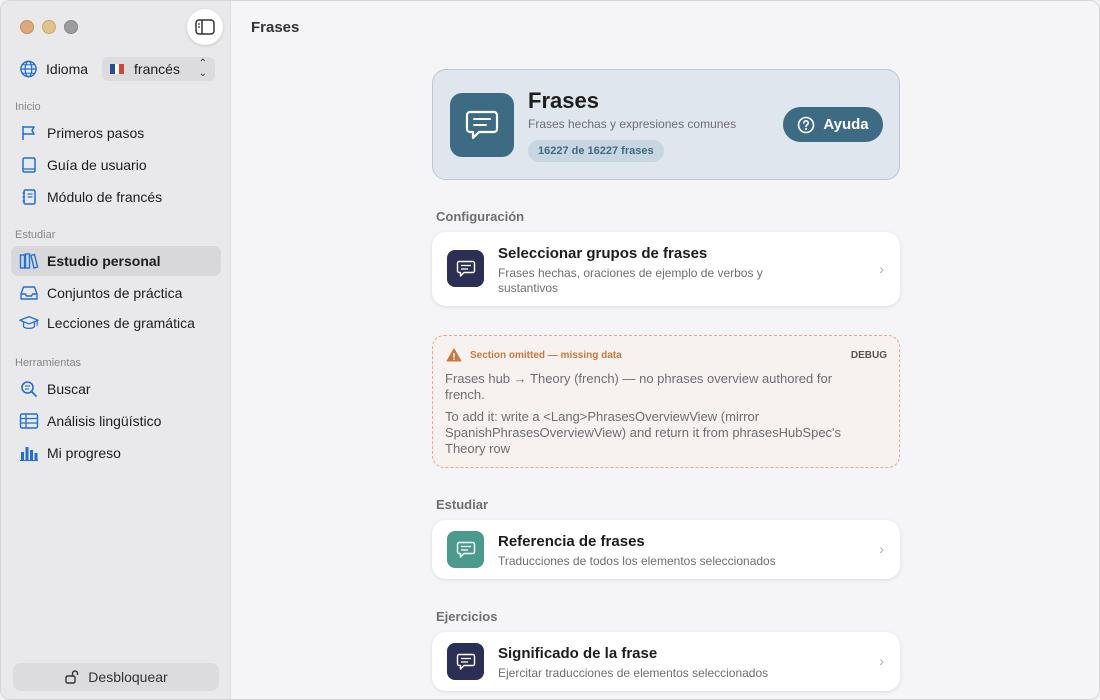  I want to click on sidebar-item-mi-progreso: Mi progreso, so click(116, 453).